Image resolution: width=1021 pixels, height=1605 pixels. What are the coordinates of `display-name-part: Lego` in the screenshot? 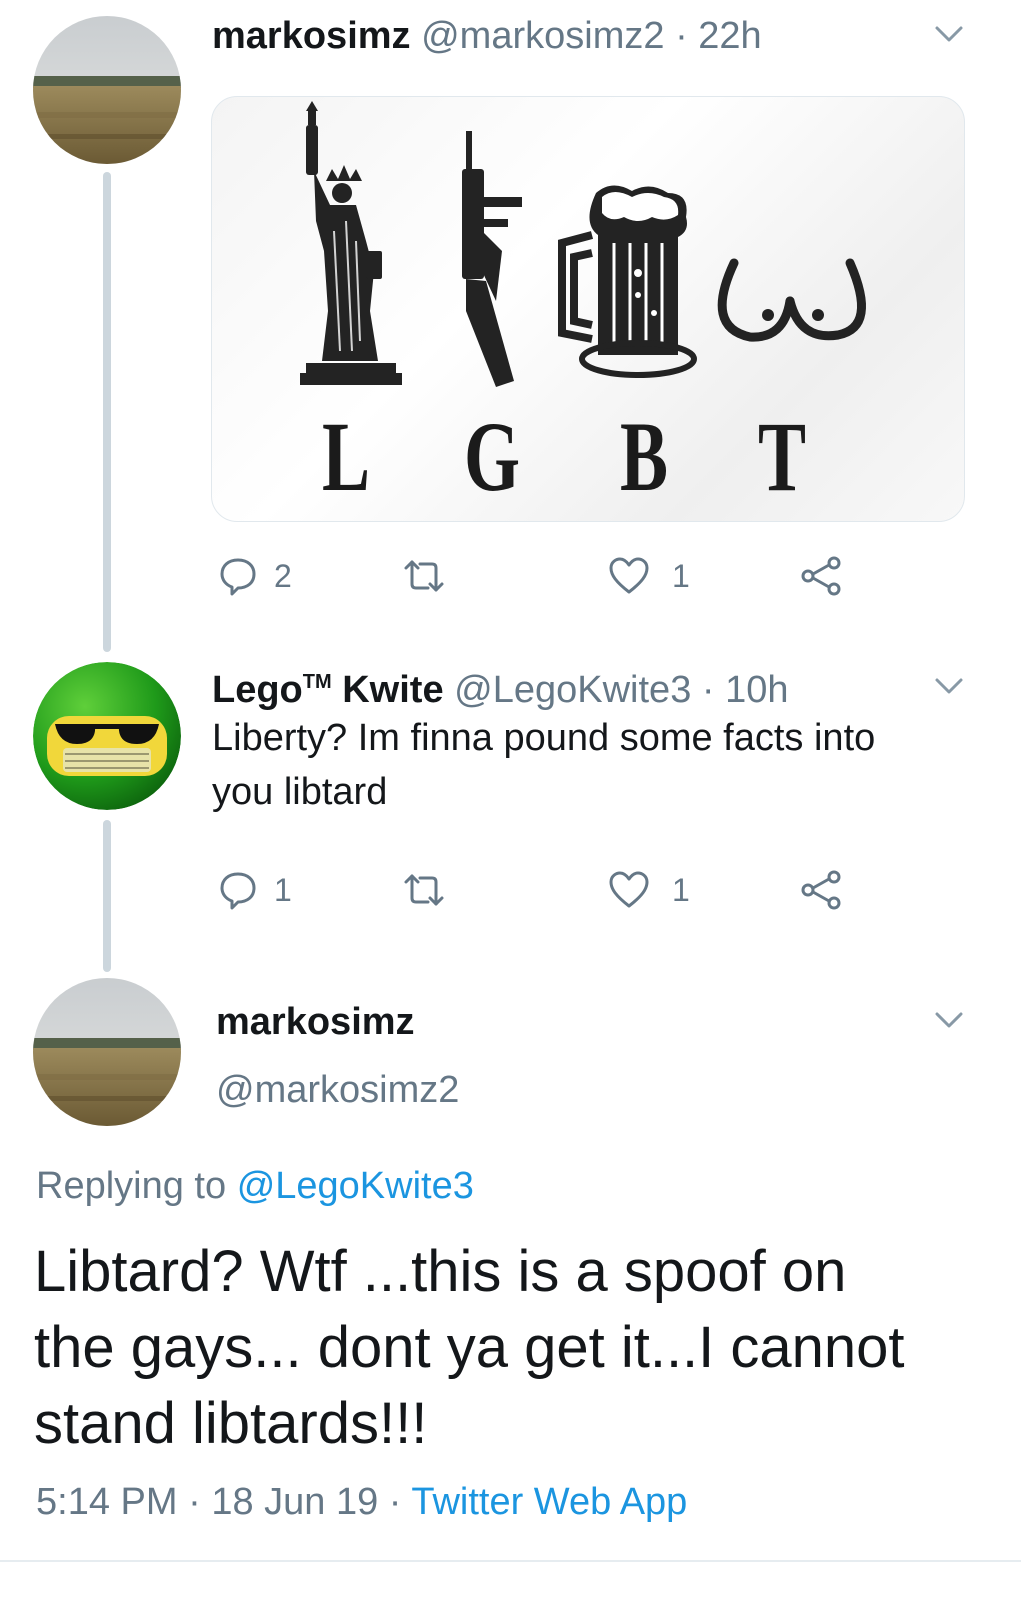 It's located at (257, 690).